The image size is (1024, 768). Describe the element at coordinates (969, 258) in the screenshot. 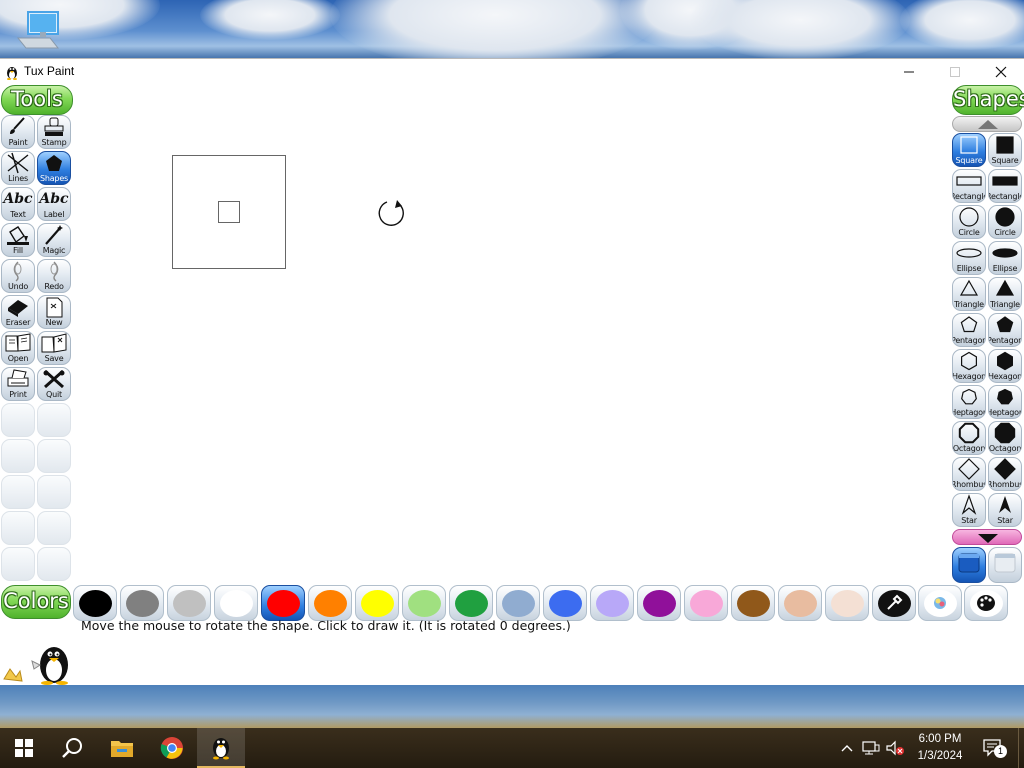

I see `shape-ellipse-outline-button: Ellipse` at that location.